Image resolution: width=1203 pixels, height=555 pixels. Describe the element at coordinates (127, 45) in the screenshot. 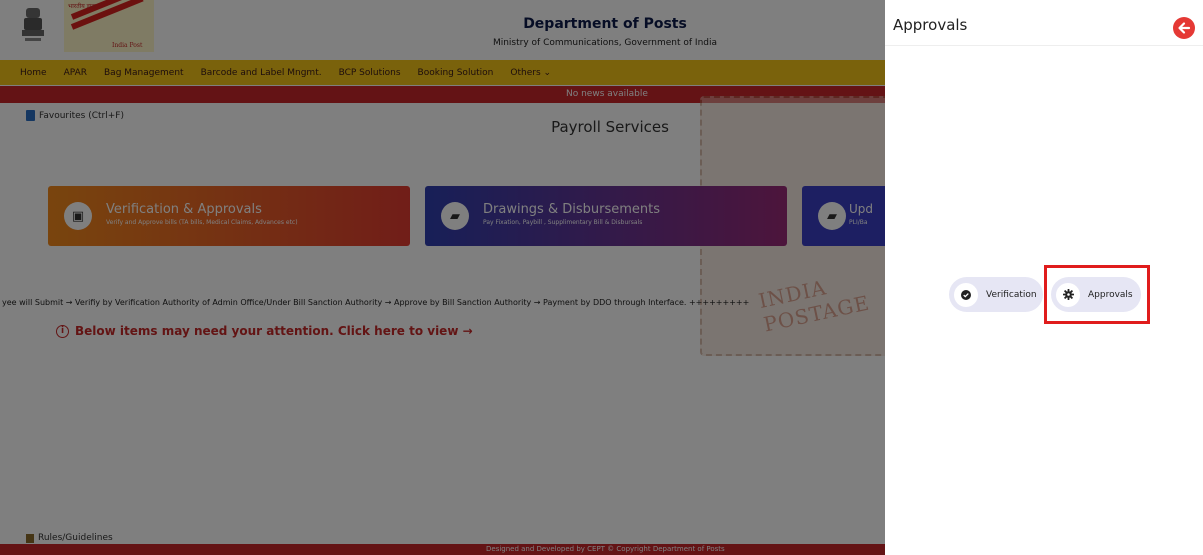

I see `logo-text: India Post` at that location.